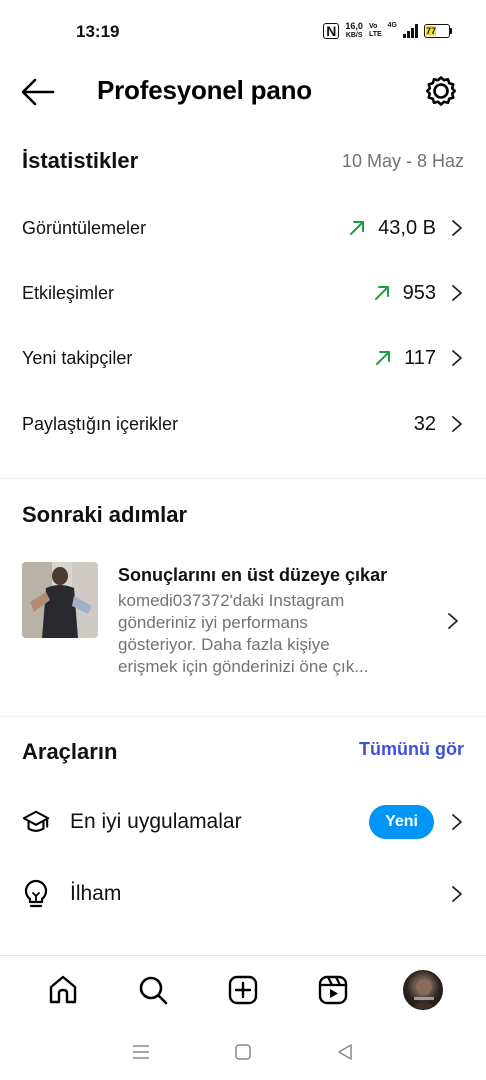 Image resolution: width=486 pixels, height=1080 pixels. What do you see at coordinates (100, 423) in the screenshot?
I see `stat-label: Paylaştığın içerikler` at bounding box center [100, 423].